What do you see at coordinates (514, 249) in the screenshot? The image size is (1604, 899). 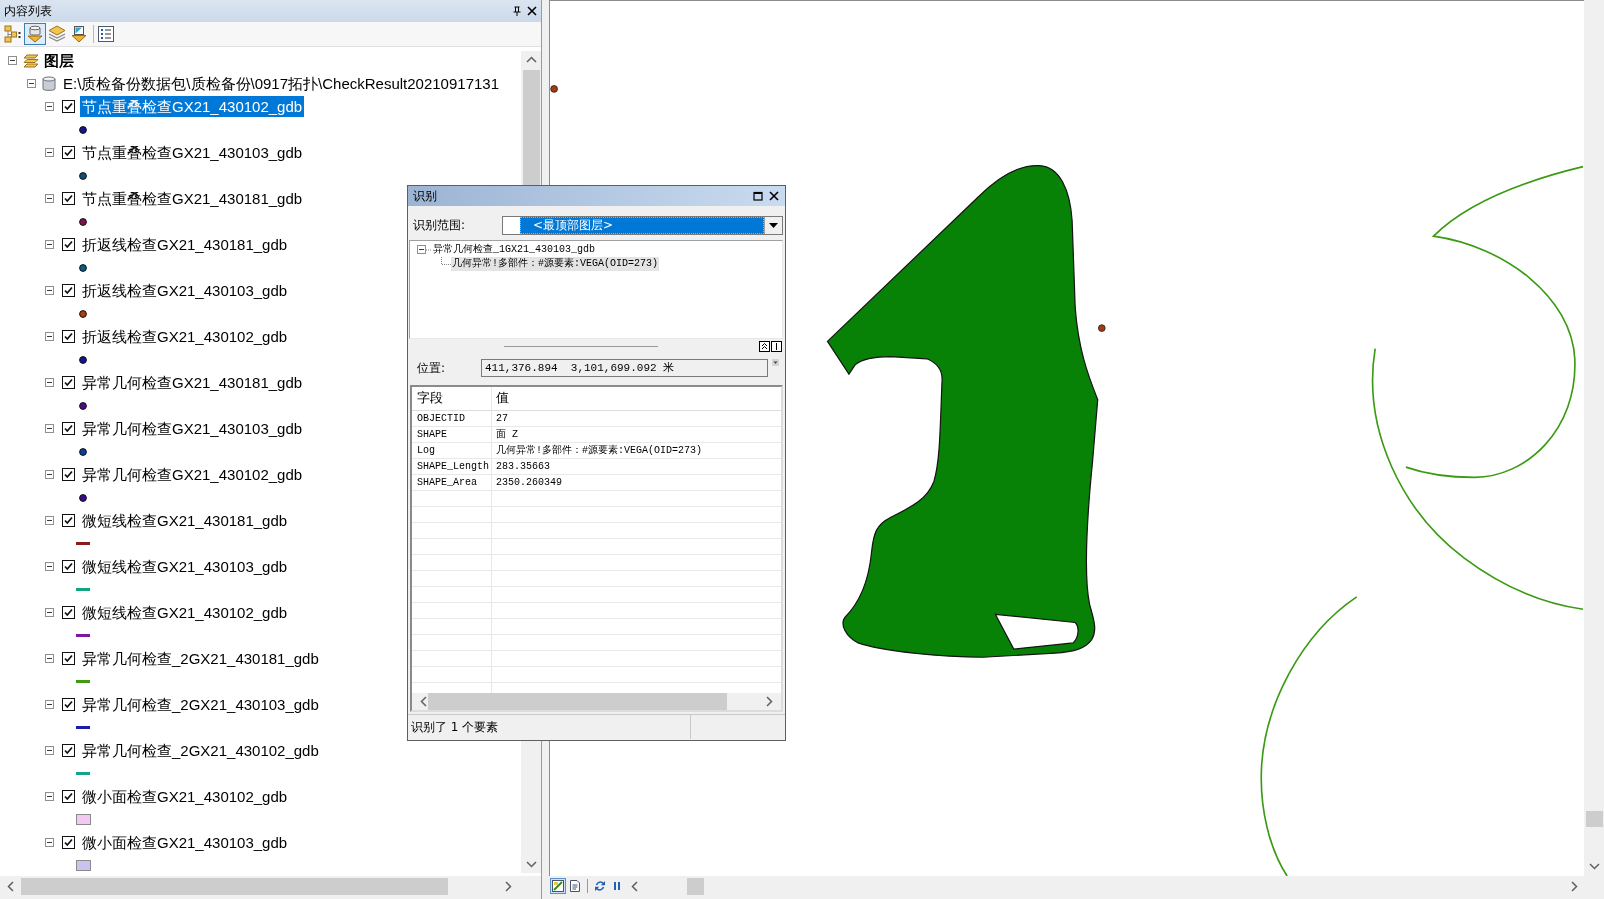 I see `result-layer-item: 异常几何检查_1GX21_430103_gdb` at bounding box center [514, 249].